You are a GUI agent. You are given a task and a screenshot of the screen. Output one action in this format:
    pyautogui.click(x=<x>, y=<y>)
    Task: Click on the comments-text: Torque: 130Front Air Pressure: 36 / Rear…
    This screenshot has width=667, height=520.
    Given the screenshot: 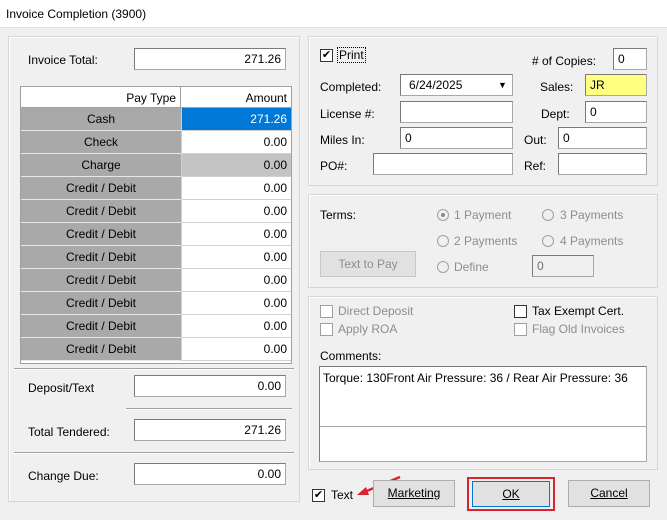 What is the action you would take?
    pyautogui.click(x=475, y=378)
    